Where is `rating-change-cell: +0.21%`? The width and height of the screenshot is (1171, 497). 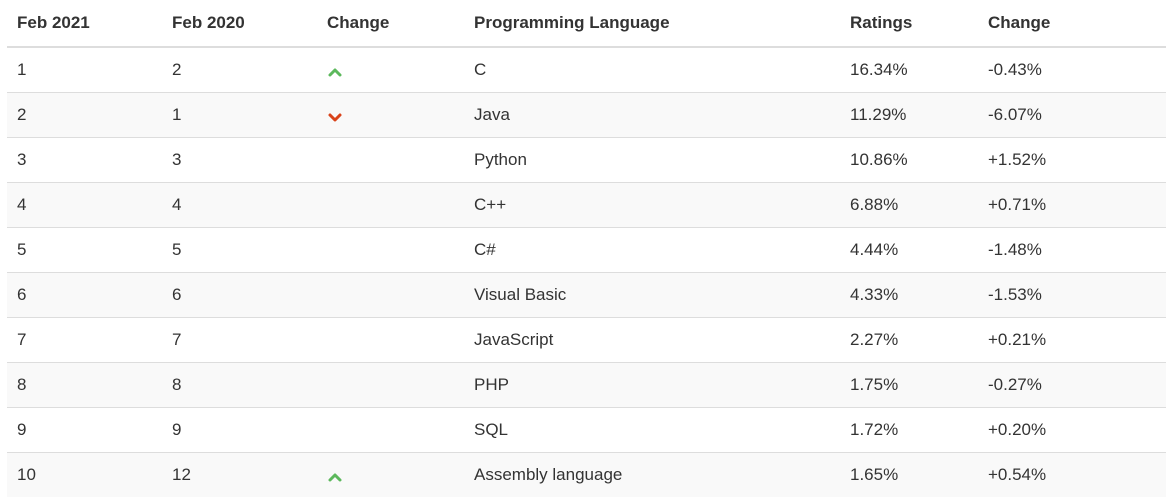
rating-change-cell: +0.21% is located at coordinates (1072, 340).